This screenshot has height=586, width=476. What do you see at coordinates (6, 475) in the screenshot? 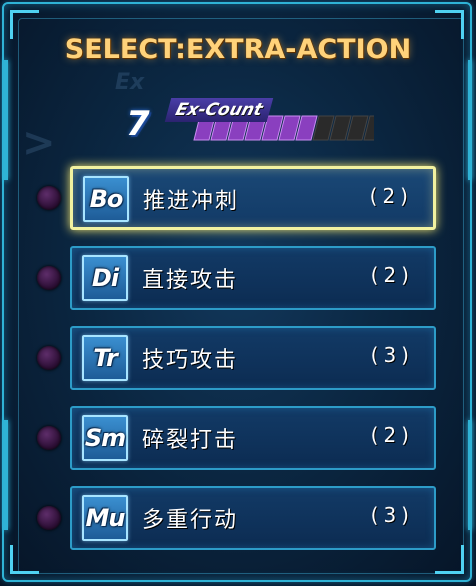
I see `frame-side-bar-left-lower` at bounding box center [6, 475].